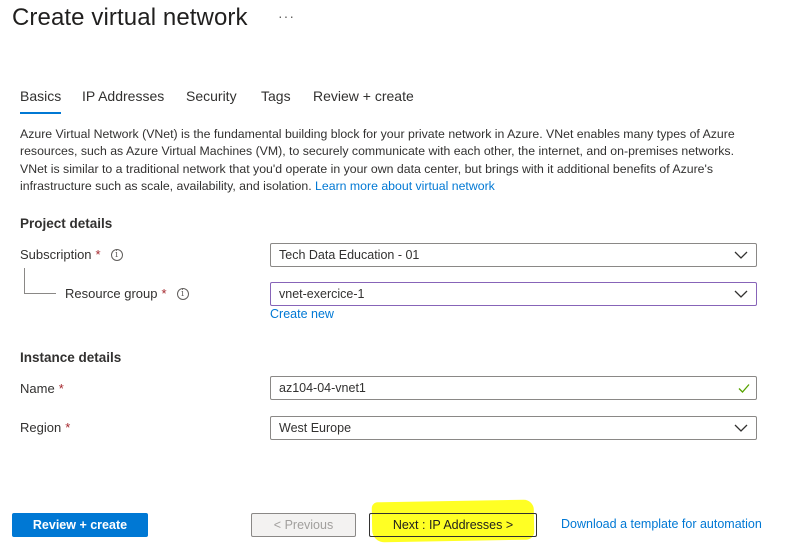  Describe the element at coordinates (80, 525) in the screenshot. I see `review-create-button: Review + create` at that location.